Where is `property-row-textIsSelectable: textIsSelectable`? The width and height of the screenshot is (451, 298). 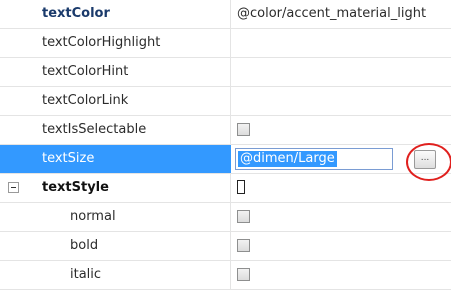
property-row-textIsSelectable: textIsSelectable is located at coordinates (225, 130).